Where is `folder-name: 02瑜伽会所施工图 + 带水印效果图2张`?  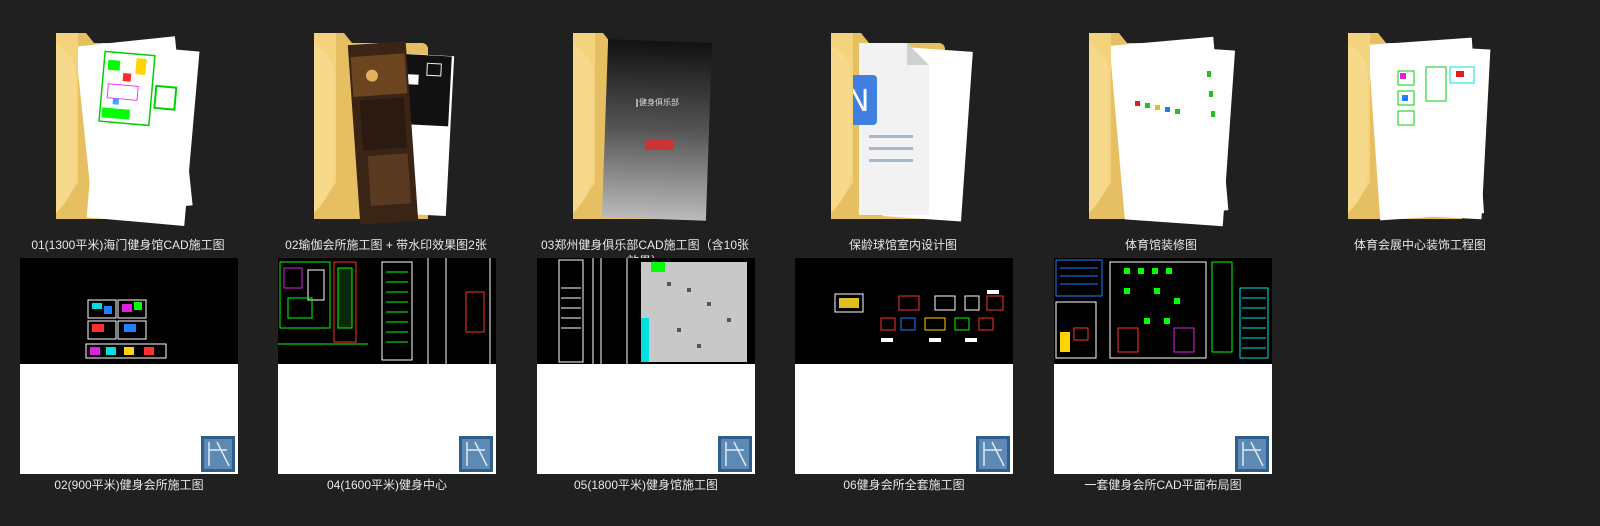 folder-name: 02瑜伽会所施工图 + 带水印效果图2张 is located at coordinates (386, 245).